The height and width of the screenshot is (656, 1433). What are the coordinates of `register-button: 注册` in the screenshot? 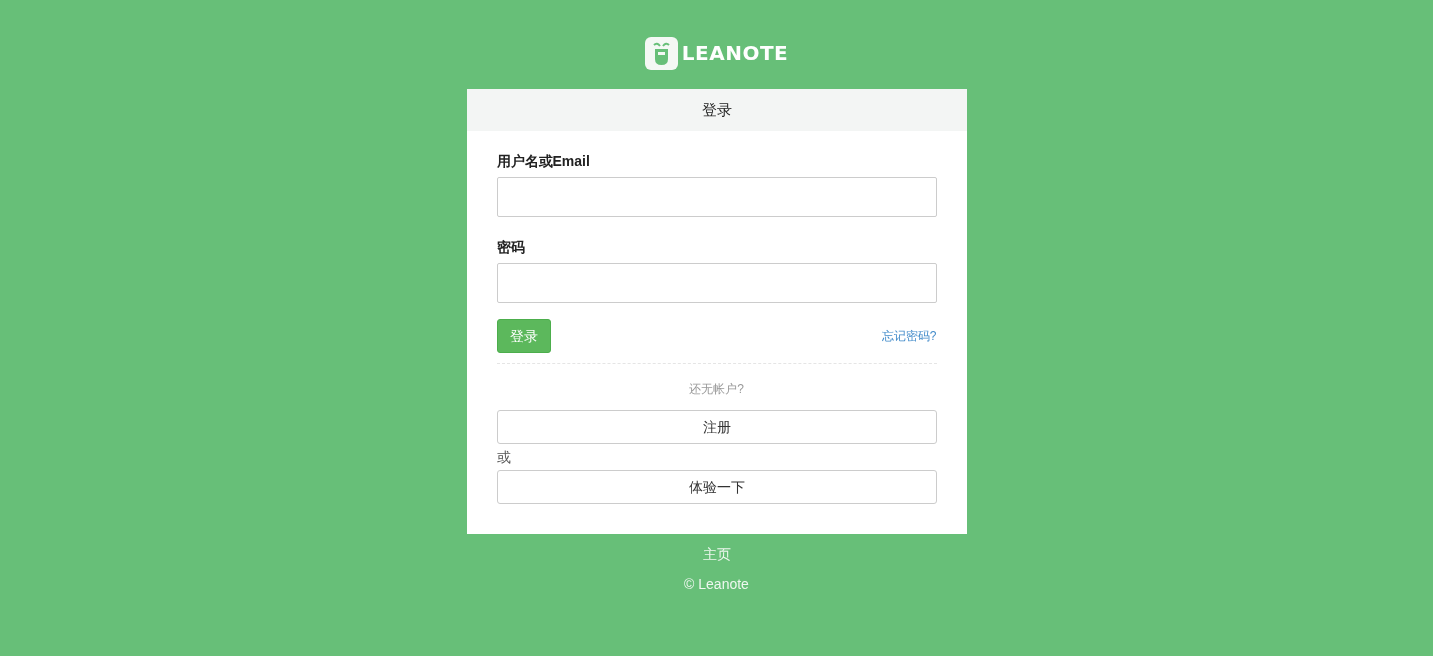 It's located at (716, 427).